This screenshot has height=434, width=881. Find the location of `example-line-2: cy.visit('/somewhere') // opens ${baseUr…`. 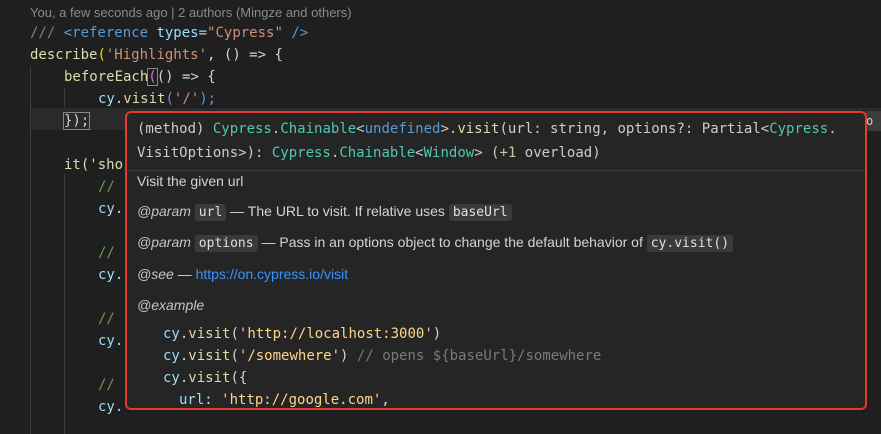

example-line-2: cy.visit('/somewhere') // opens ${baseUr… is located at coordinates (382, 356).